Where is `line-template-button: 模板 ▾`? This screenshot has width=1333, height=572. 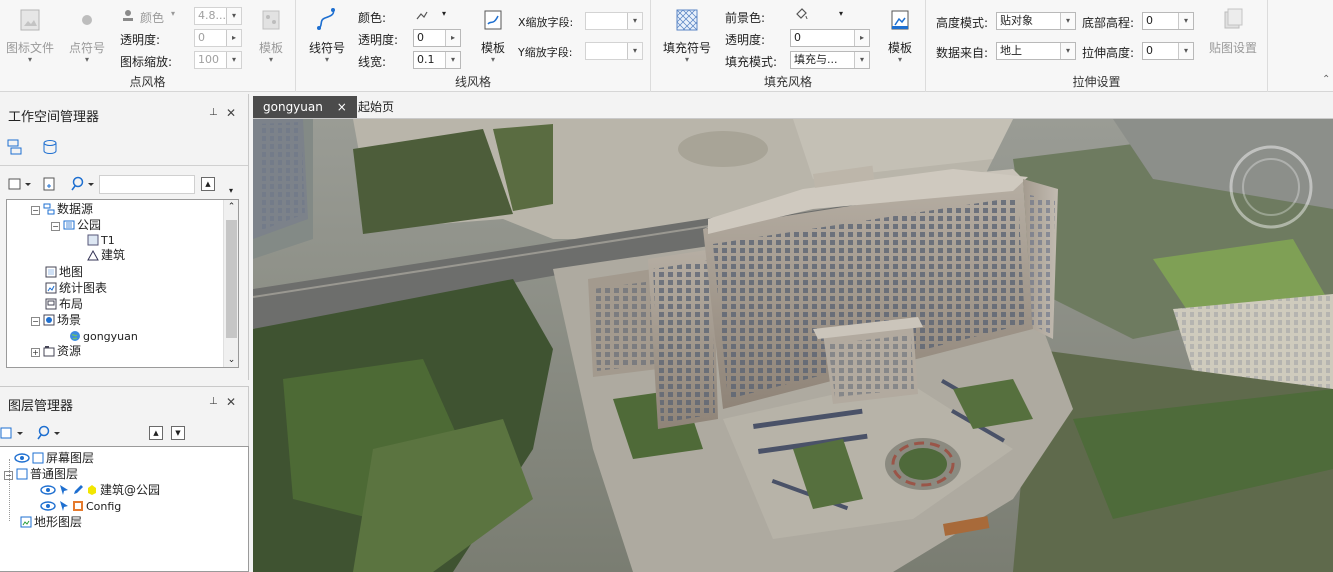 line-template-button: 模板 ▾ is located at coordinates (493, 35).